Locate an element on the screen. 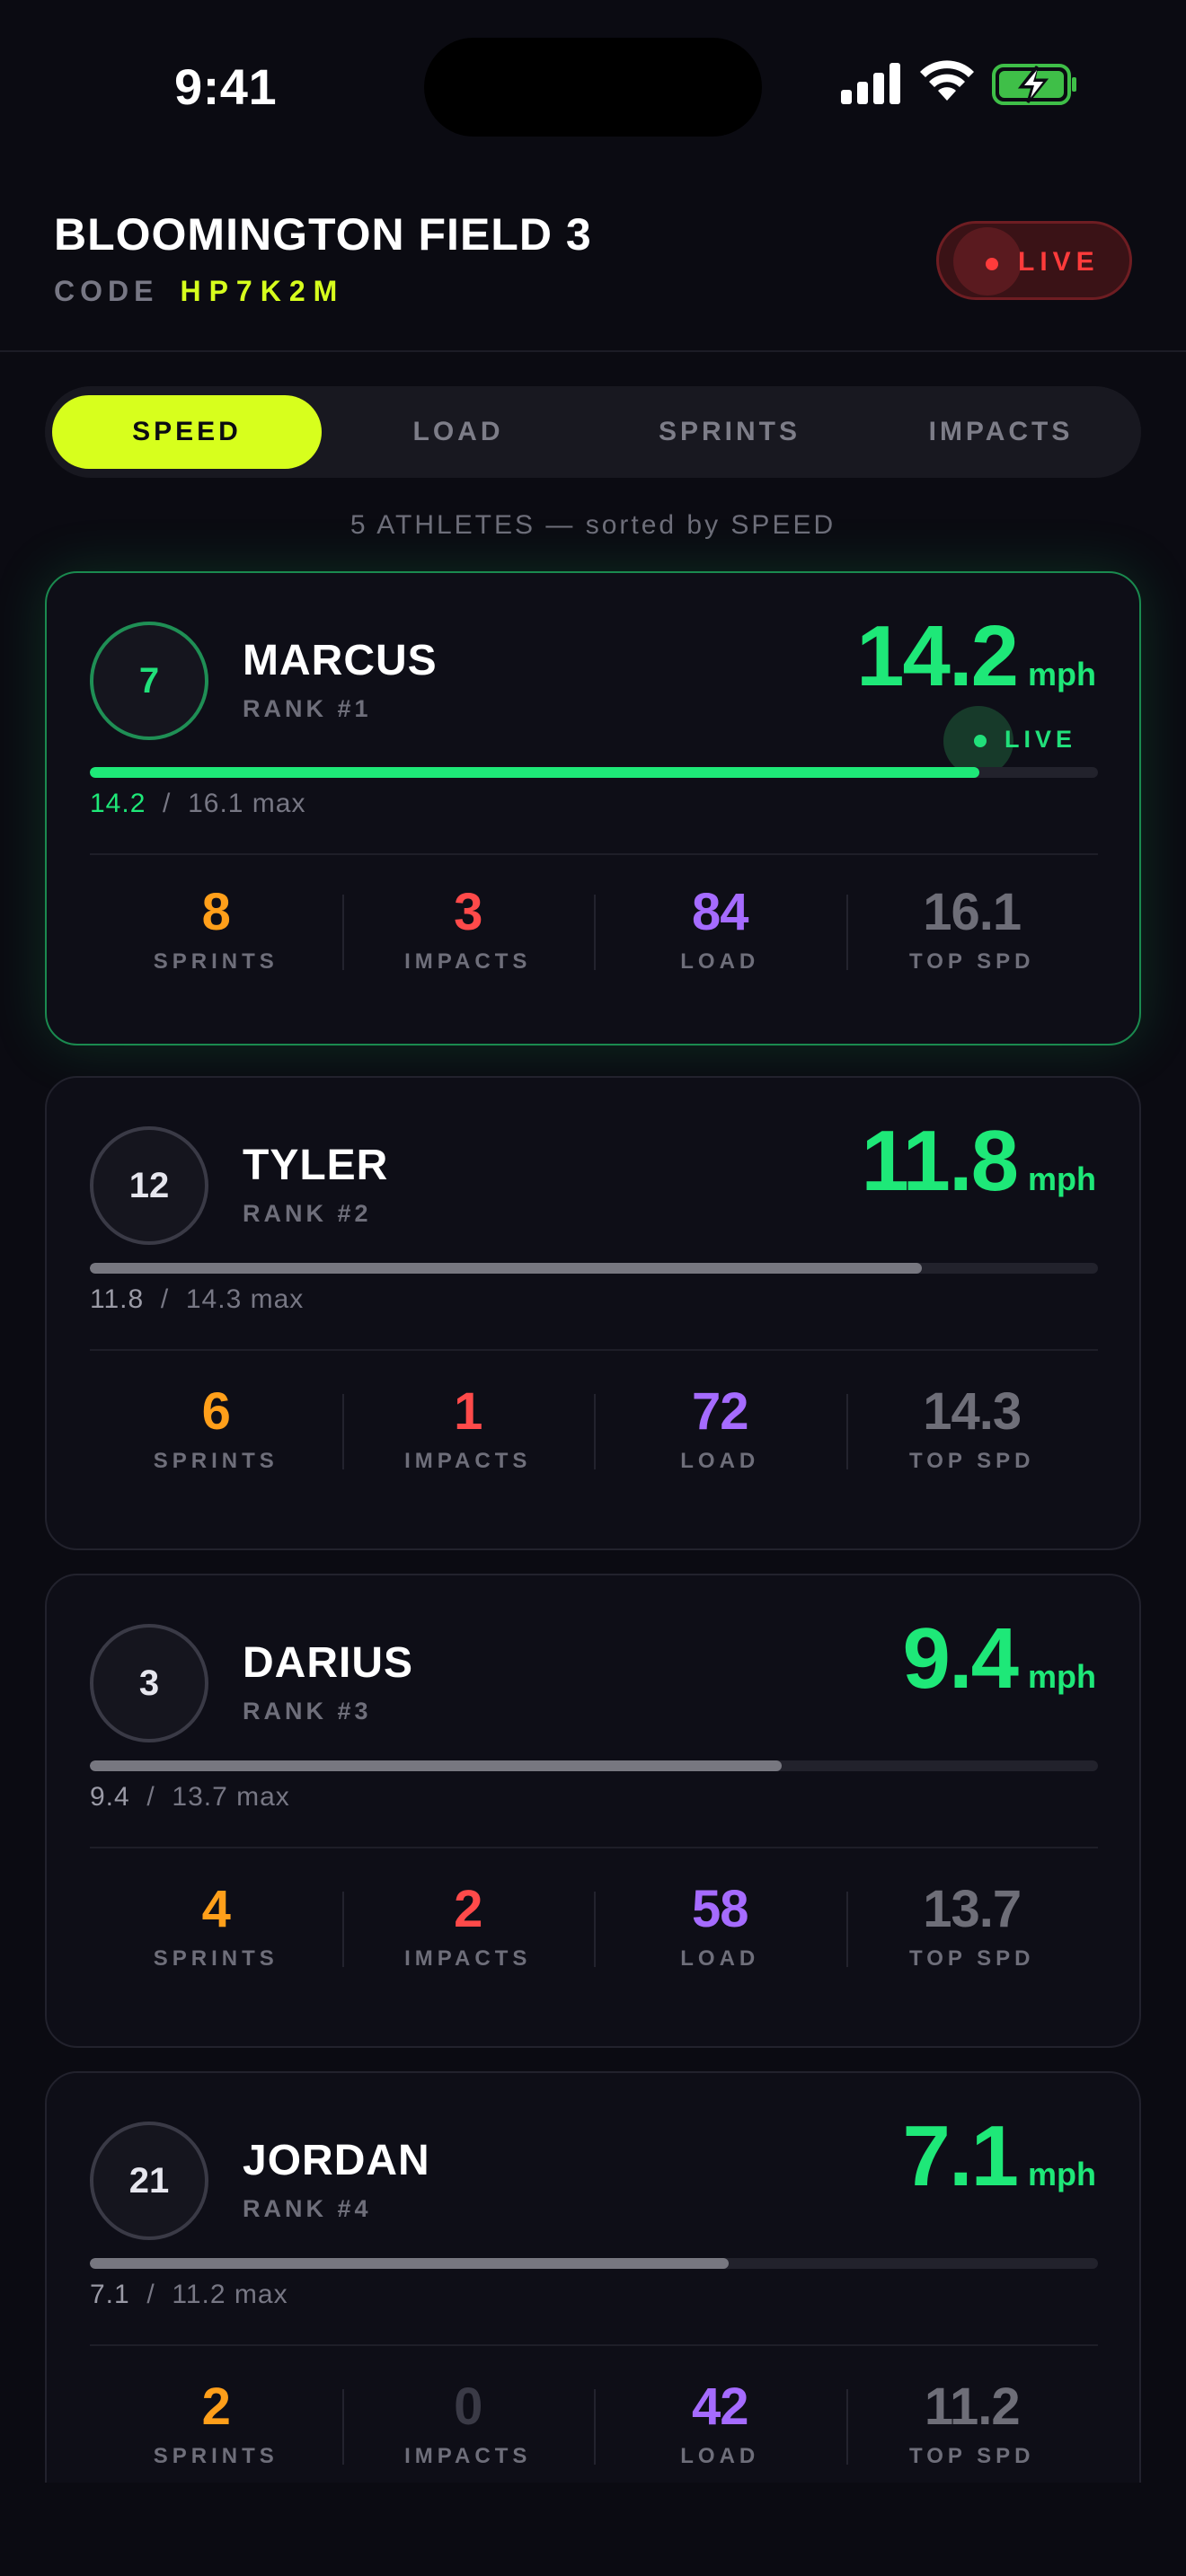 The height and width of the screenshot is (2576, 1186). jersey-number: 21 is located at coordinates (149, 2181).